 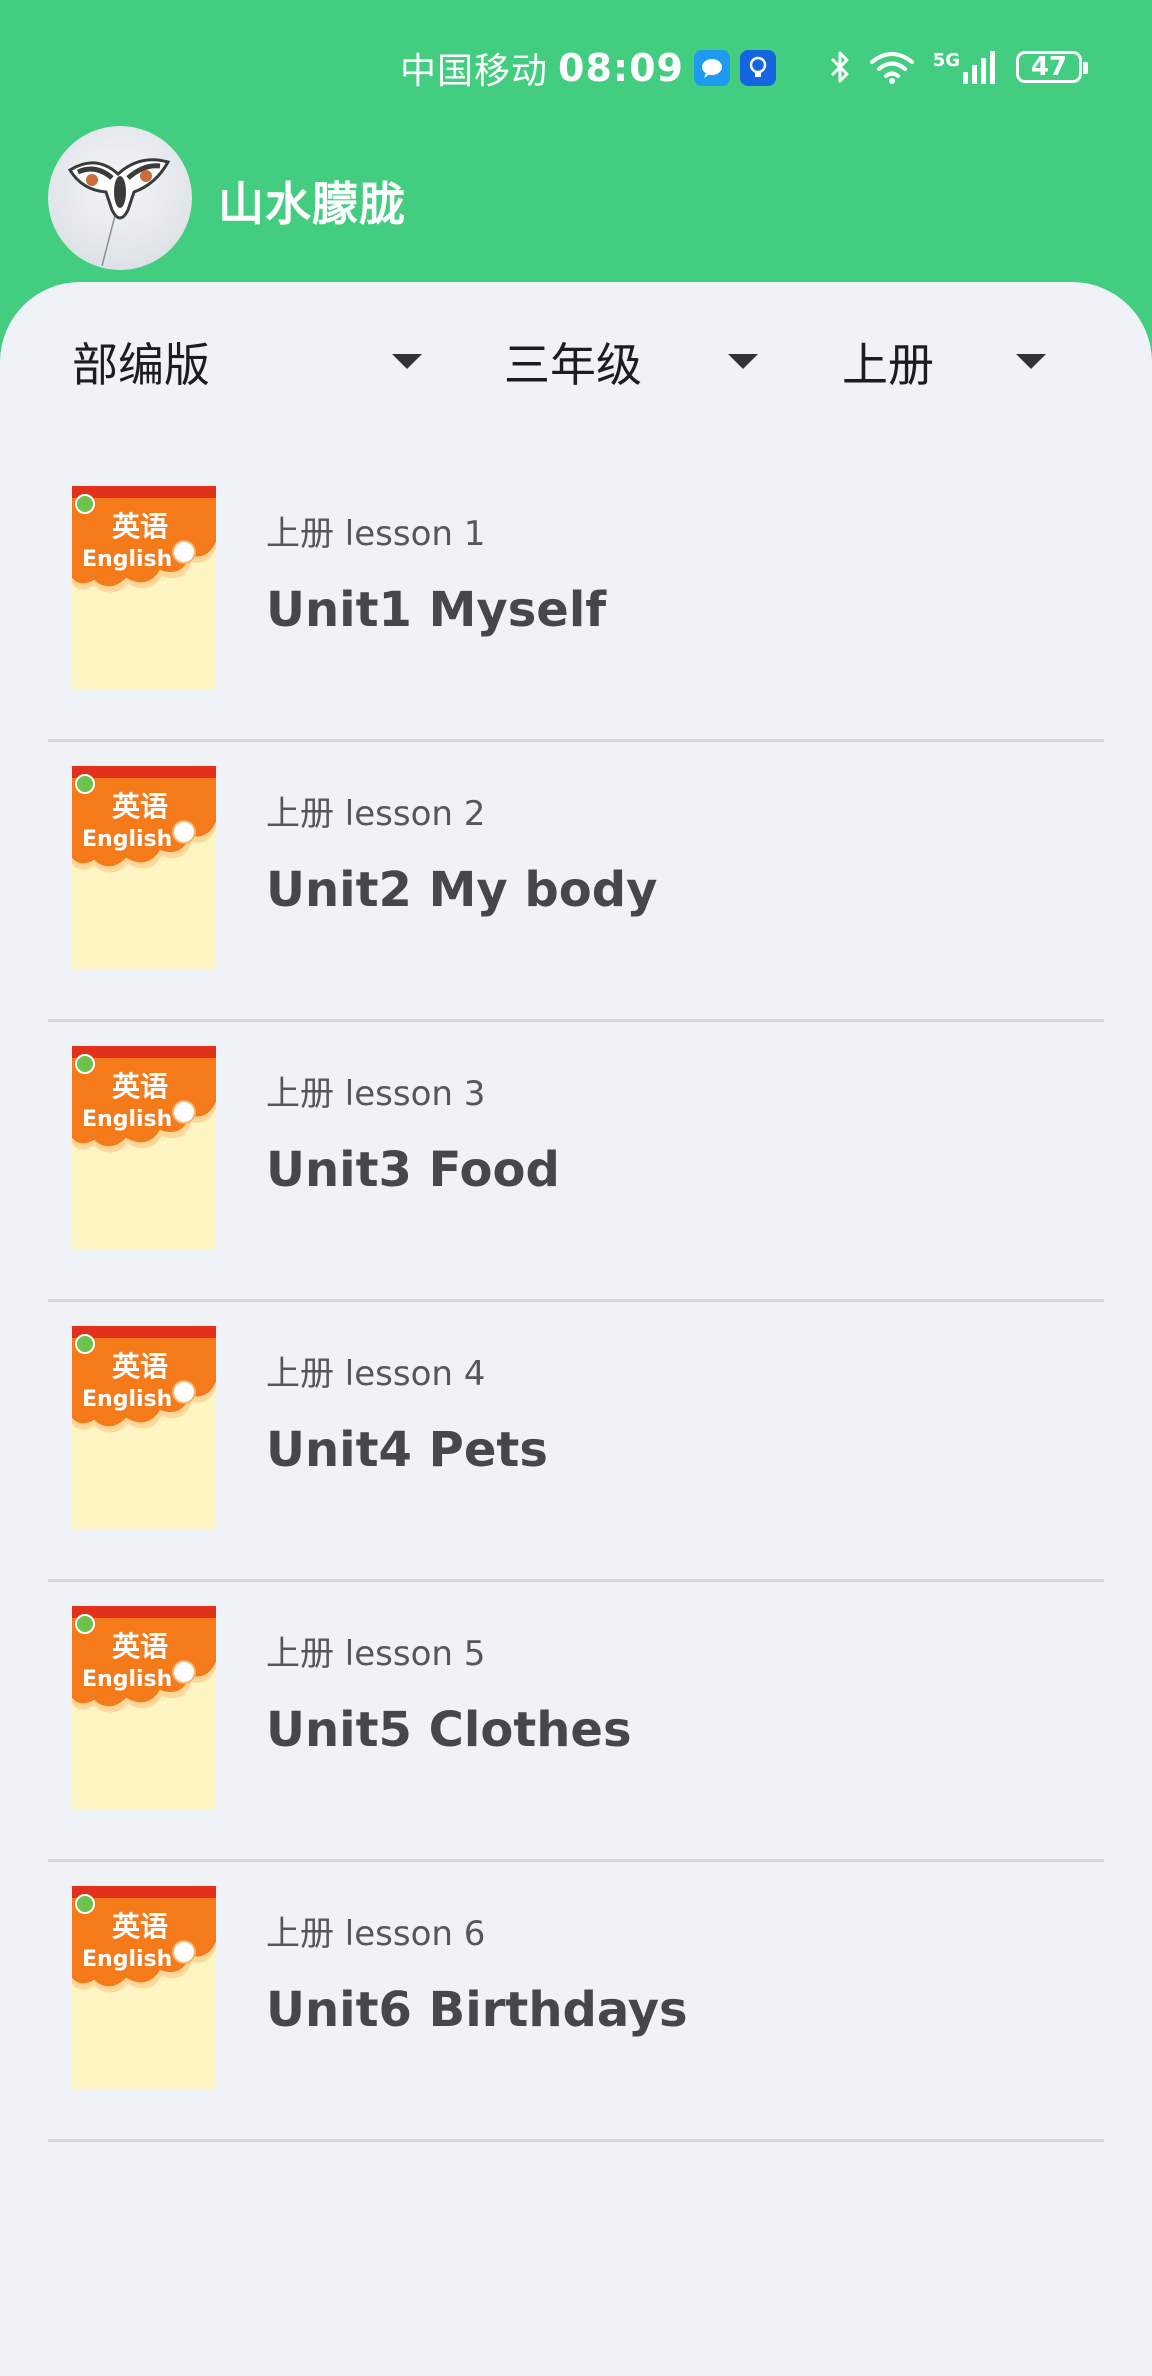 I want to click on filter-bar: 部编版 三年级 上册, so click(x=576, y=362).